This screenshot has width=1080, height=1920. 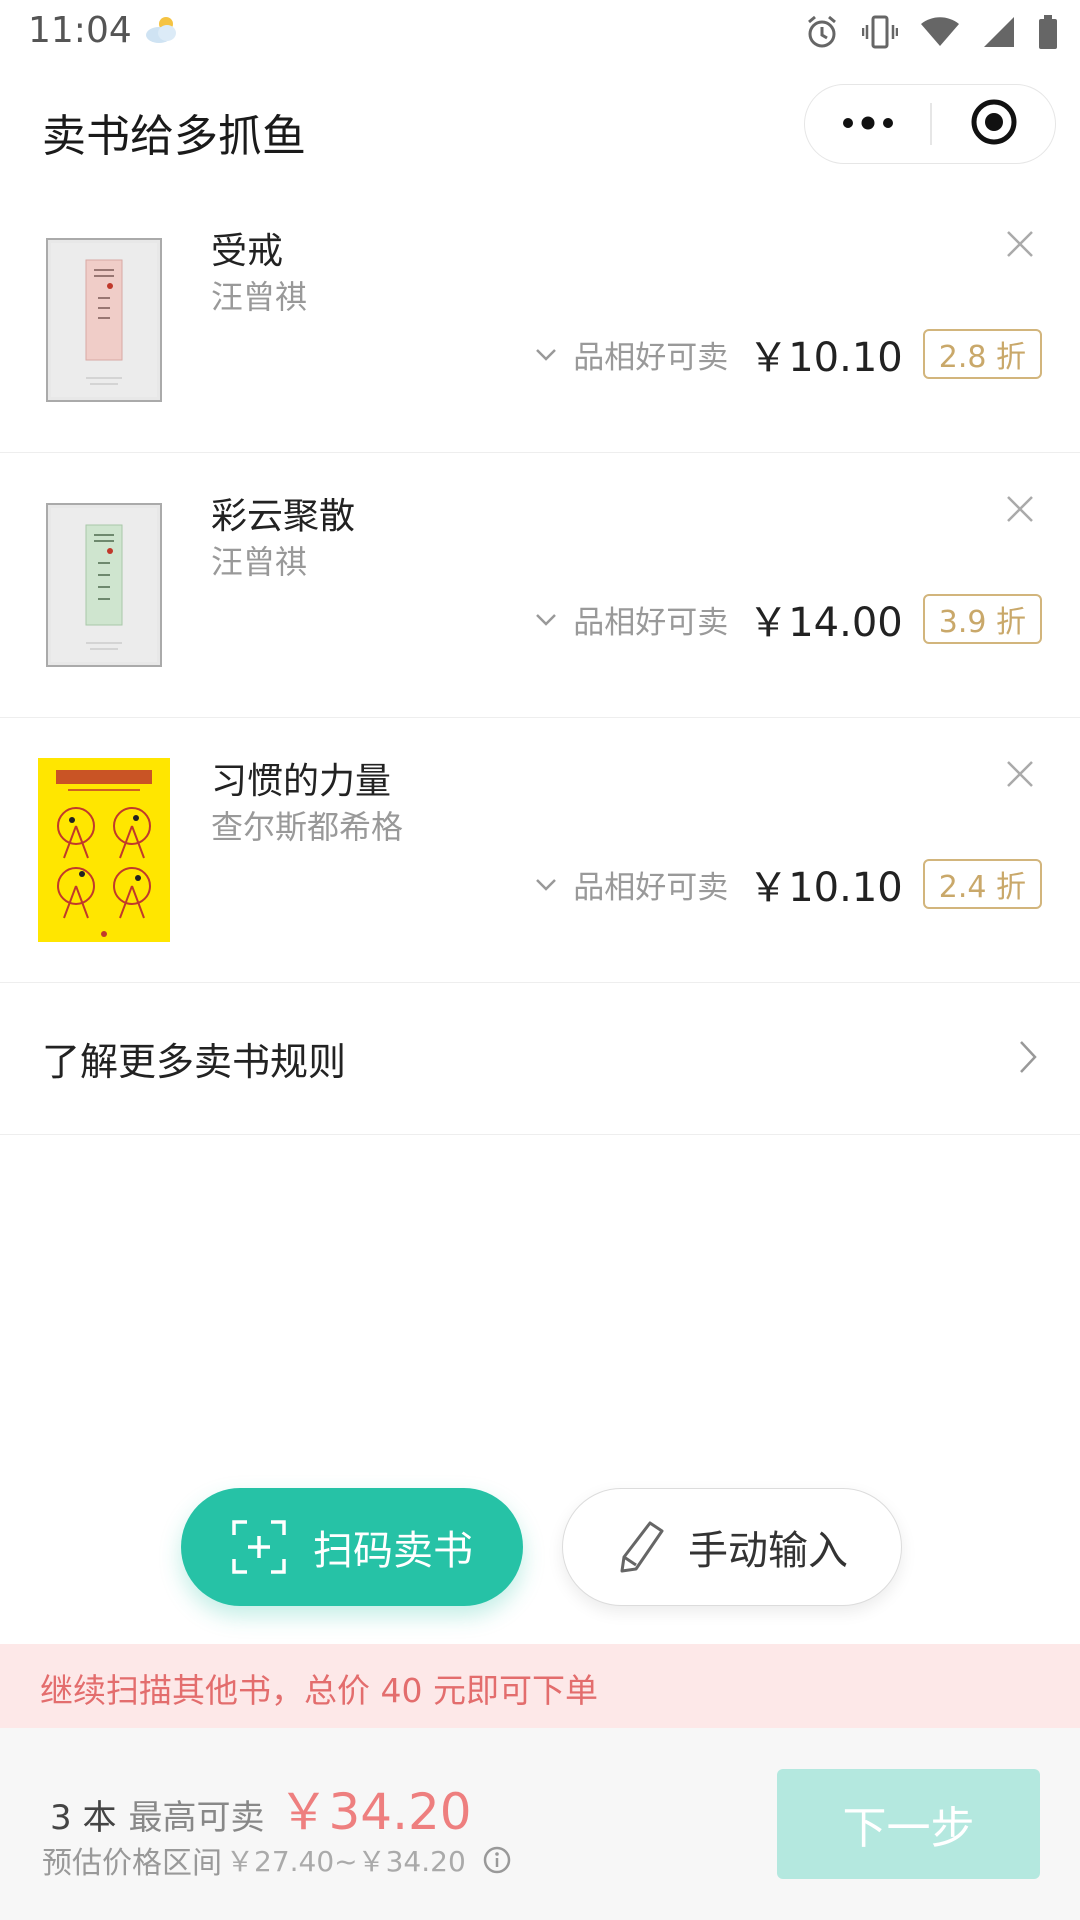 What do you see at coordinates (768, 1551) in the screenshot?
I see `manual-input-label: 手动输入` at bounding box center [768, 1551].